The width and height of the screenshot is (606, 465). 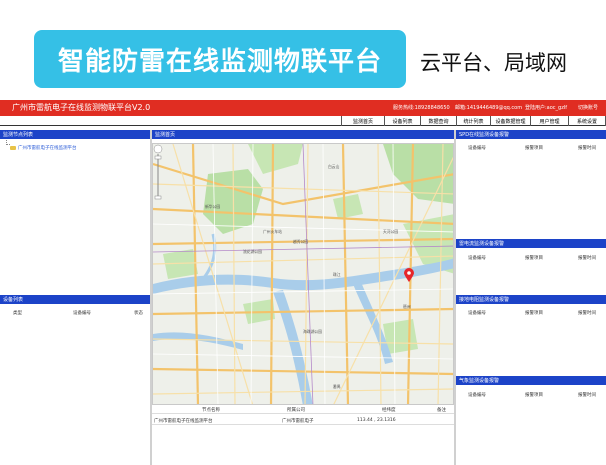 I want to click on col-coord: 经纬度, so click(x=389, y=410).